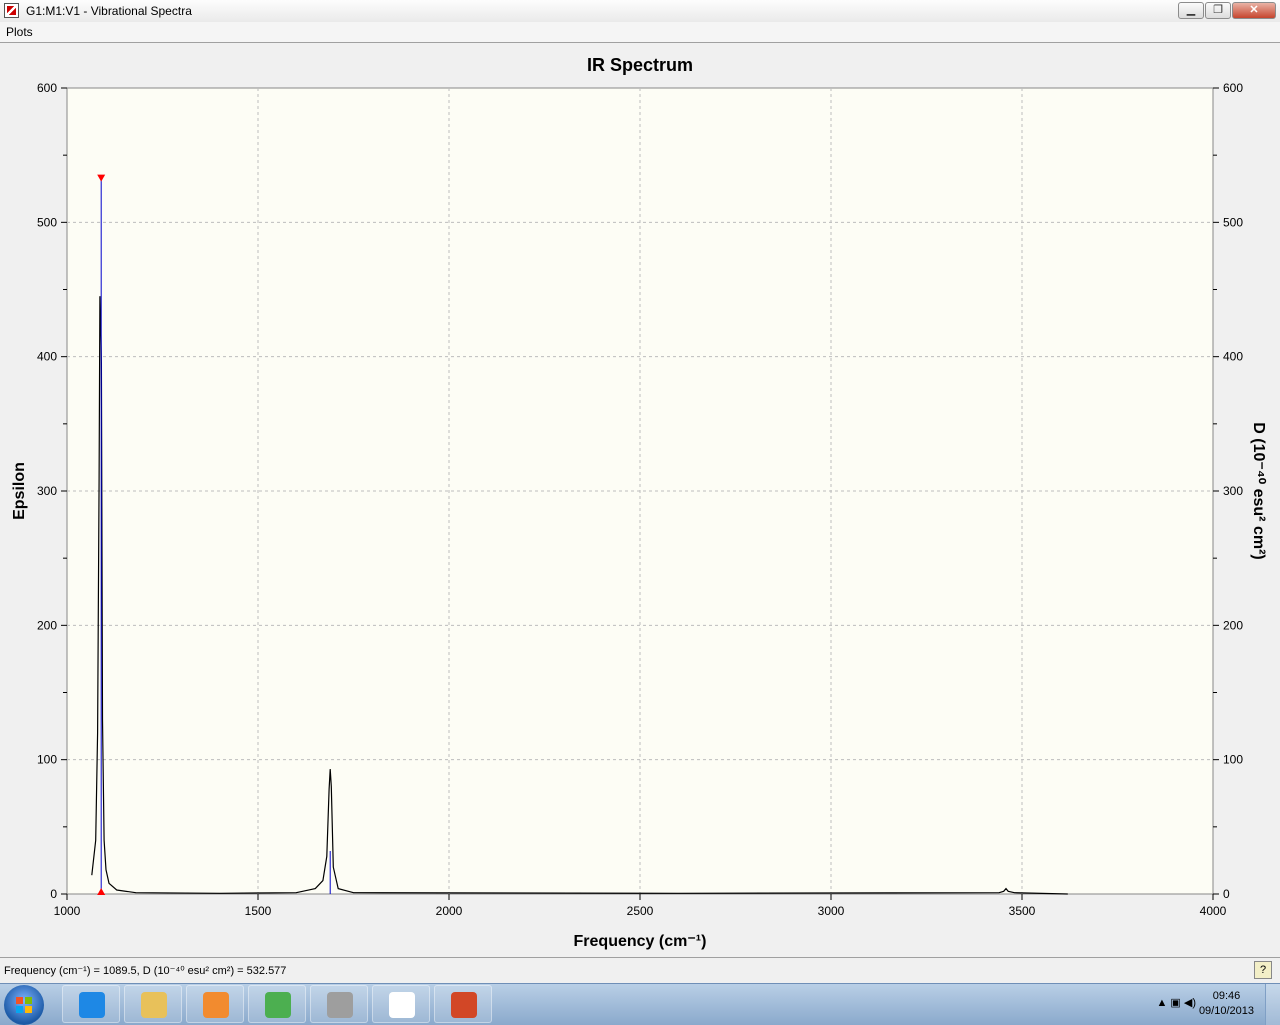 The width and height of the screenshot is (1280, 1025). What do you see at coordinates (1233, 357) in the screenshot?
I see `y2-tick-label: 400` at bounding box center [1233, 357].